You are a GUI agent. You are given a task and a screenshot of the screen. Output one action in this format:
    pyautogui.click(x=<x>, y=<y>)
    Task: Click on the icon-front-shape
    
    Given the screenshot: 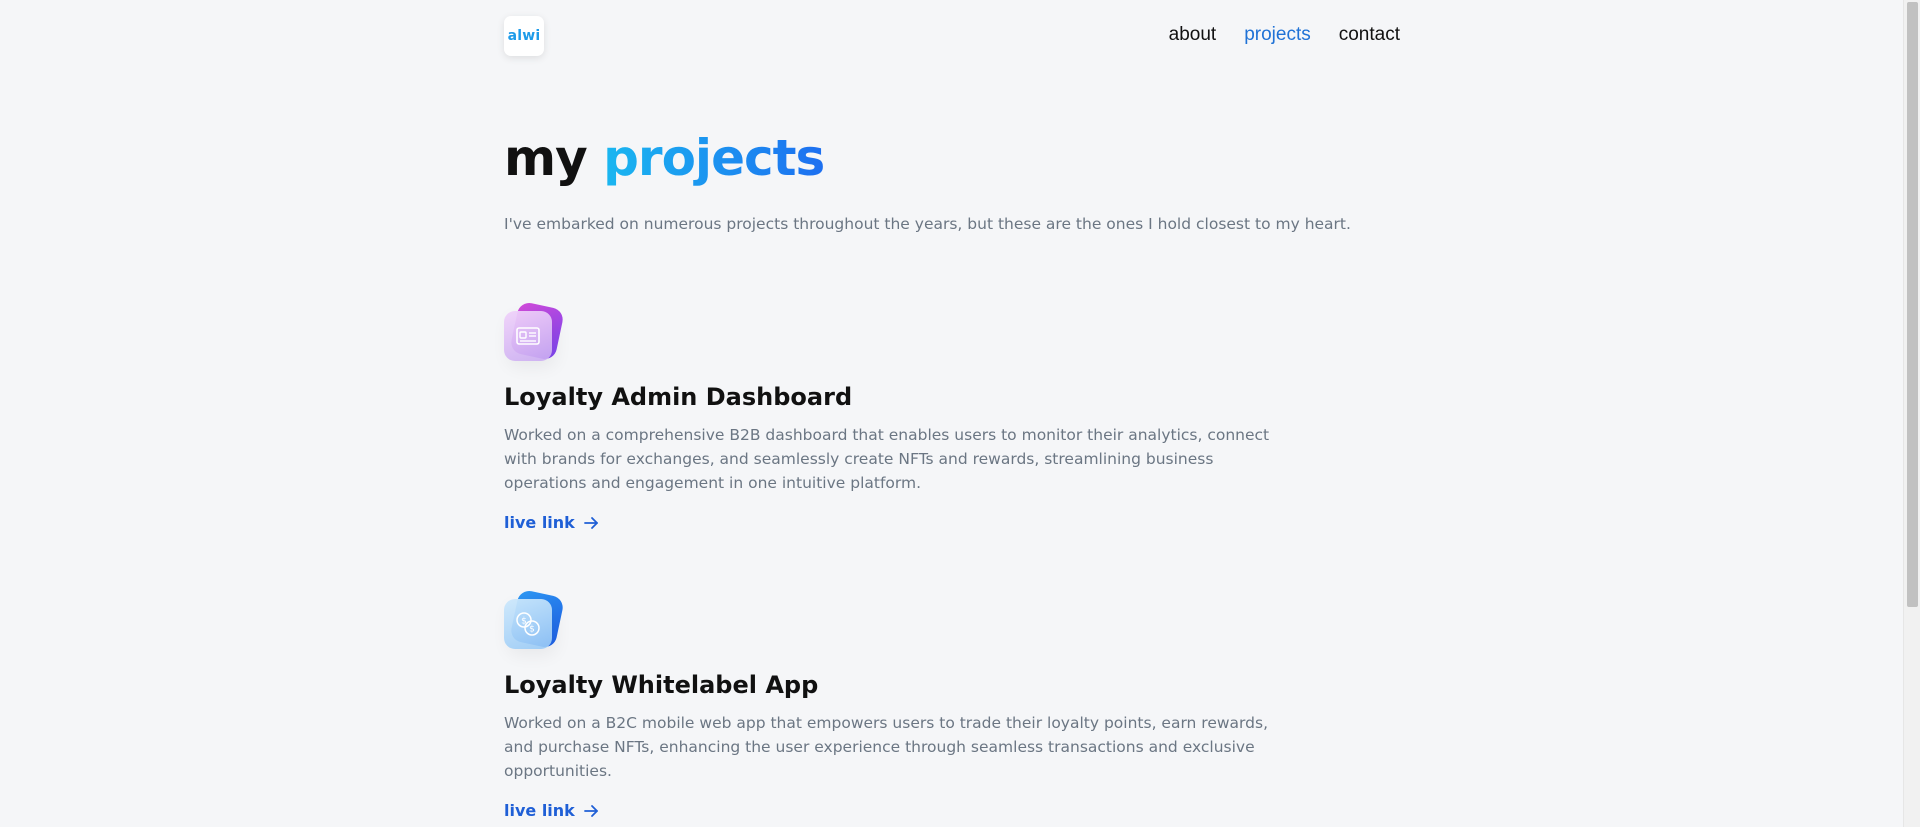 What is the action you would take?
    pyautogui.click(x=528, y=336)
    